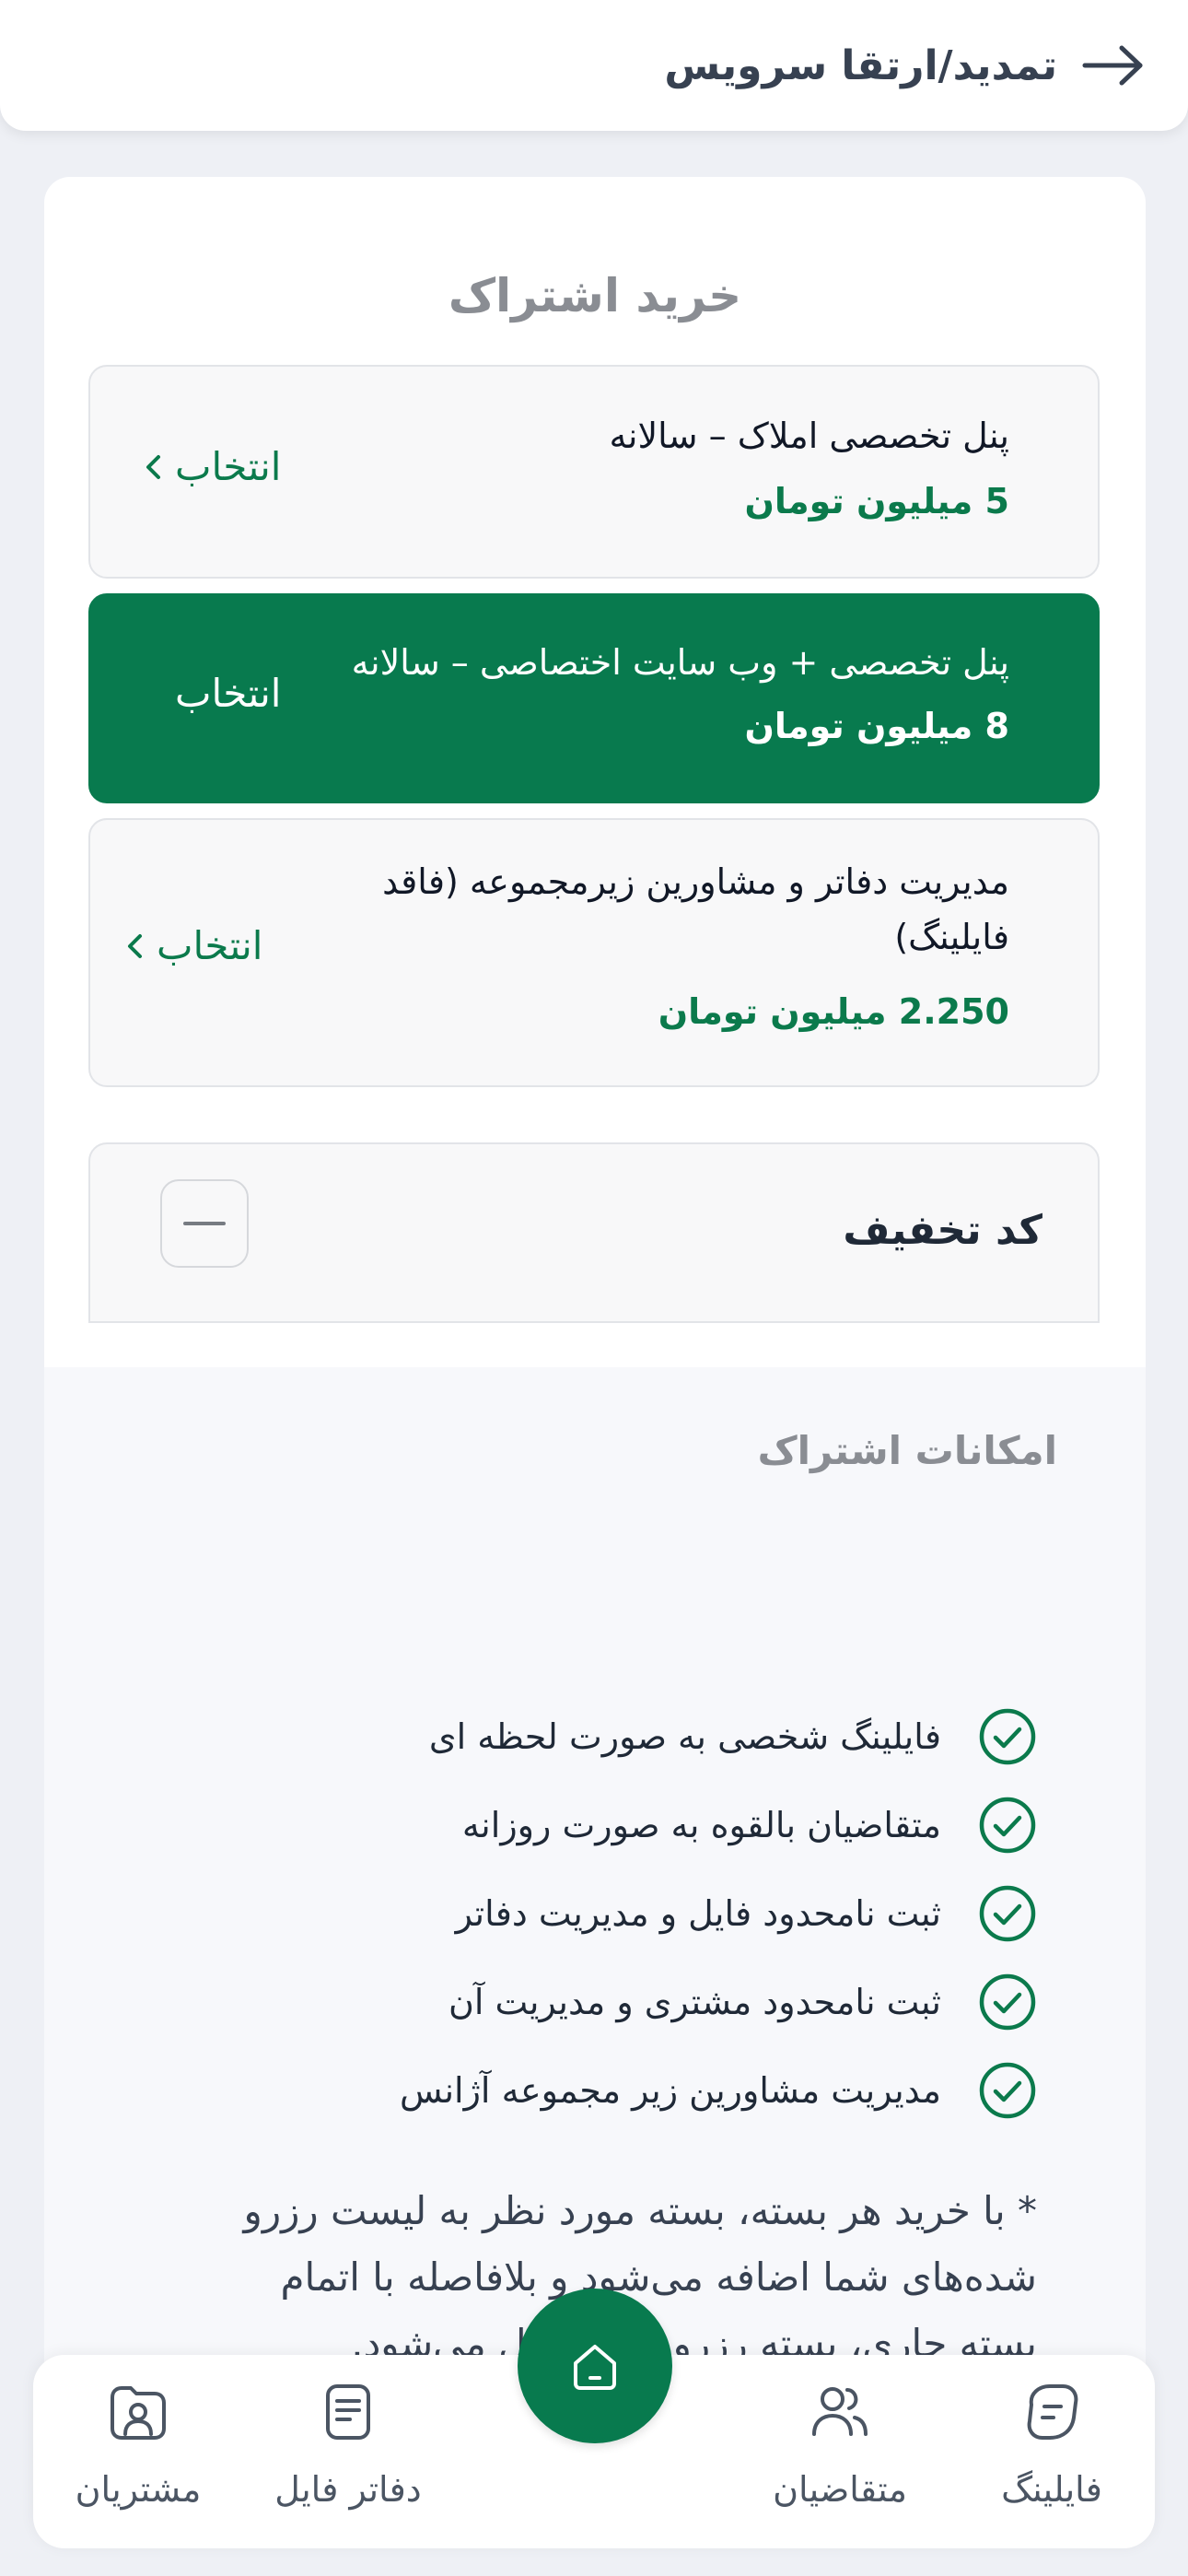 Image resolution: width=1188 pixels, height=2576 pixels. What do you see at coordinates (840, 2489) in the screenshot?
I see `nav-label: متقاضیان` at bounding box center [840, 2489].